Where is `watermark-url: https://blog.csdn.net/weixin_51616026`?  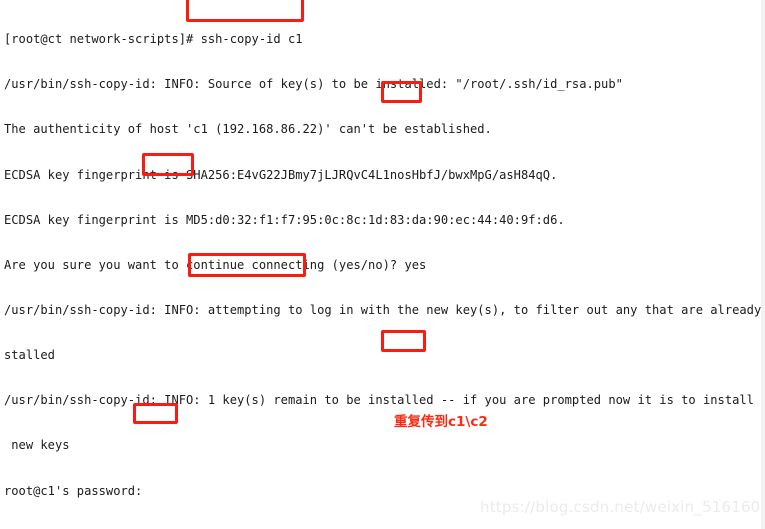
watermark-url: https://blog.csdn.net/weixin_51616026 is located at coordinates (622, 507).